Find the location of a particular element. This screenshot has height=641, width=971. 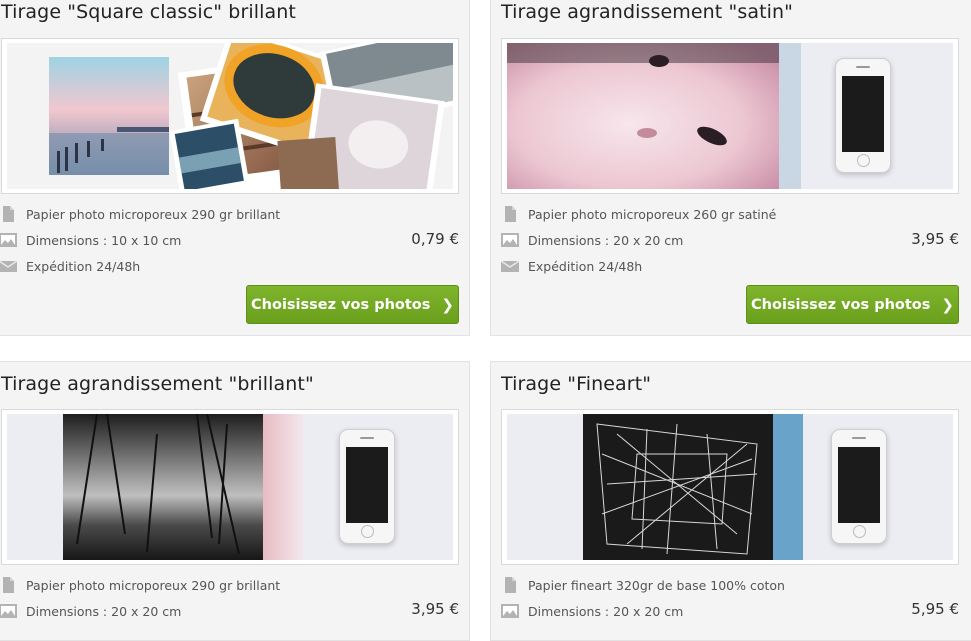

photo-collage is located at coordinates (230, 116).